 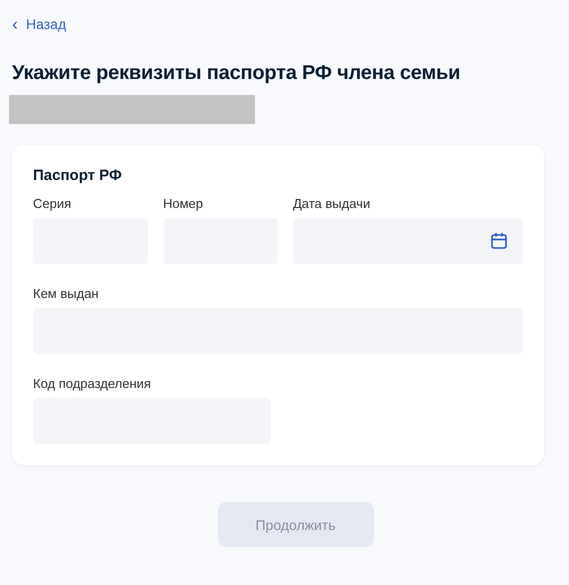 I want to click on calendar-icon, so click(x=499, y=241).